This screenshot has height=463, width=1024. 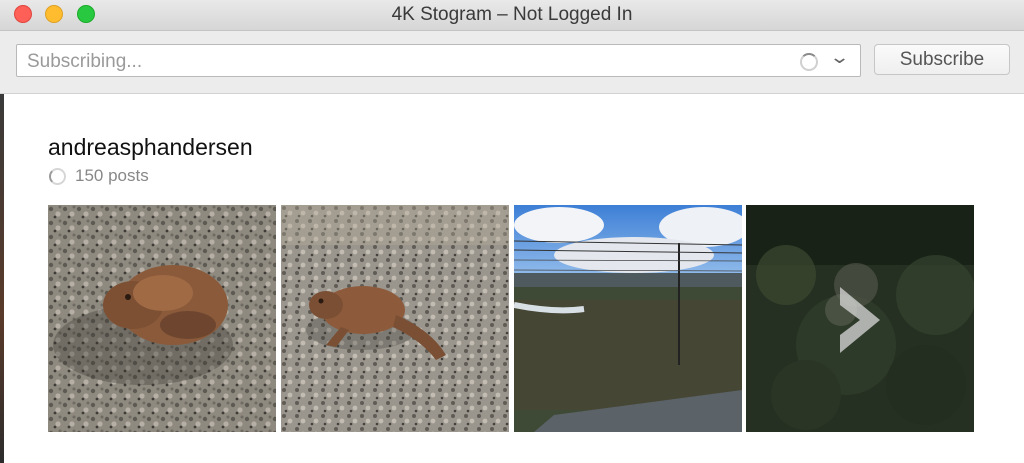 I want to click on subscribe-input, so click(x=407, y=62).